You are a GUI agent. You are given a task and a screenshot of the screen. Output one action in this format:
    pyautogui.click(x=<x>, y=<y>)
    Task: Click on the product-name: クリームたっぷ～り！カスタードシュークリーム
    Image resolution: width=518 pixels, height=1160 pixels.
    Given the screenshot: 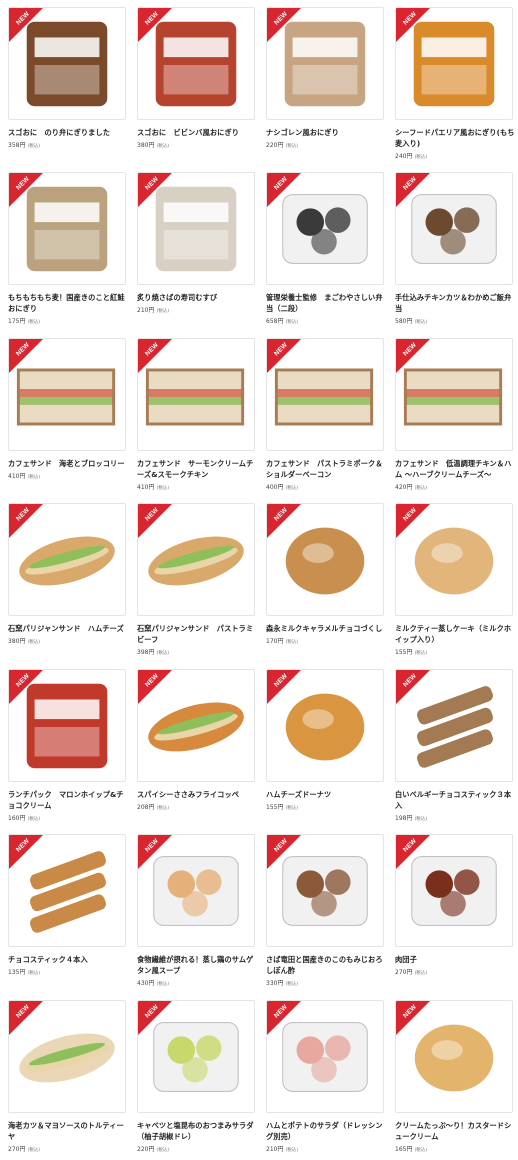 What is the action you would take?
    pyautogui.click(x=455, y=1131)
    